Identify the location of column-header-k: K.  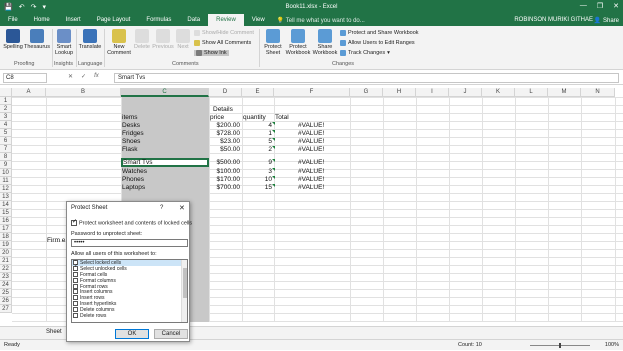
(498, 92).